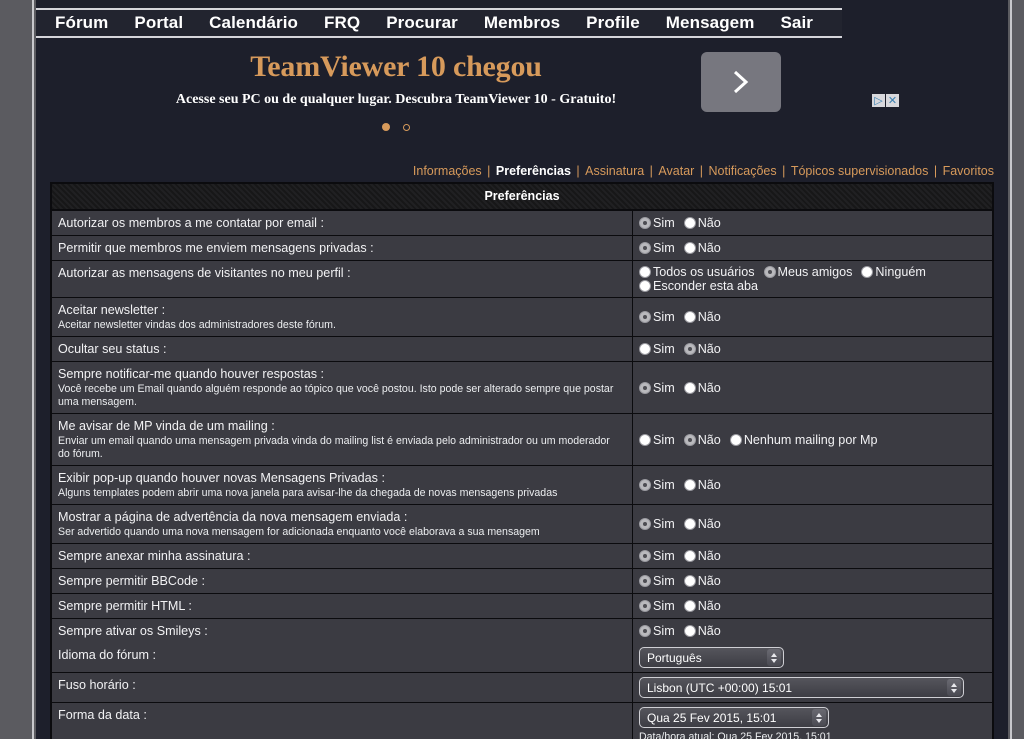 Image resolution: width=1024 pixels, height=739 pixels. I want to click on close-icon: ✕, so click(892, 100).